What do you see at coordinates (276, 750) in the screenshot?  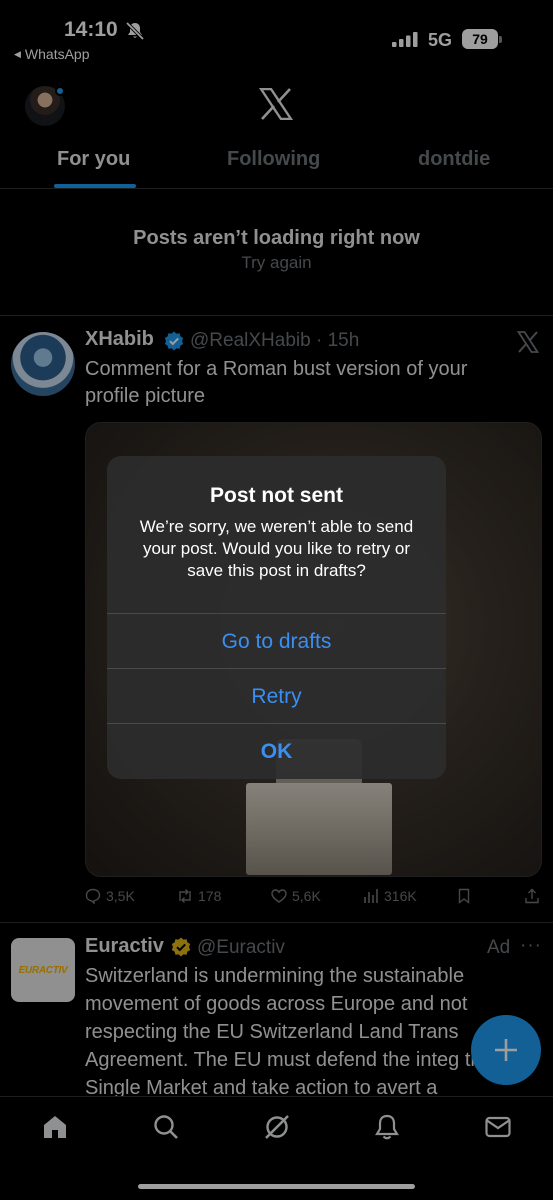 I see `ok-button: OK` at bounding box center [276, 750].